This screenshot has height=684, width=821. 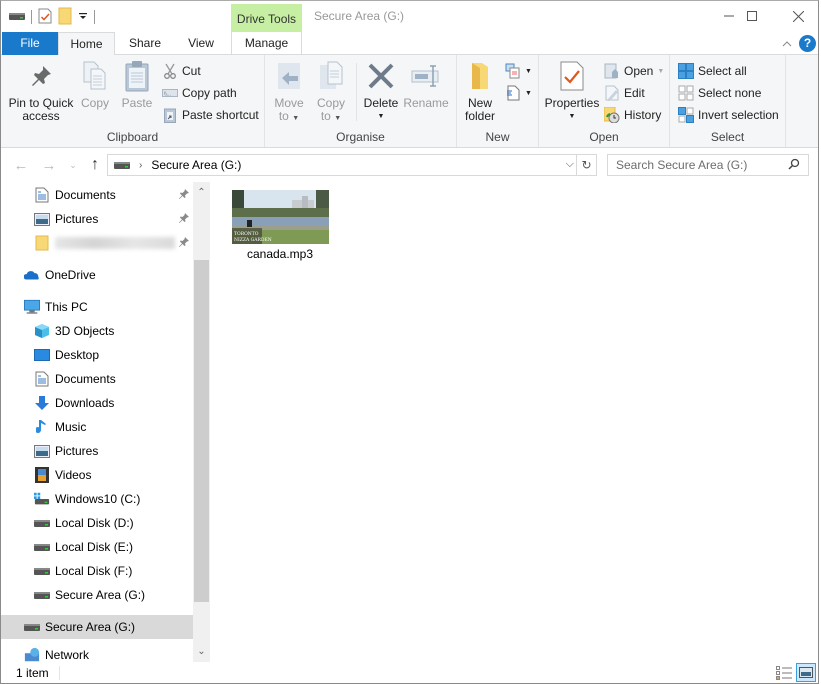 What do you see at coordinates (21, 165) in the screenshot?
I see `back-button: ←` at bounding box center [21, 165].